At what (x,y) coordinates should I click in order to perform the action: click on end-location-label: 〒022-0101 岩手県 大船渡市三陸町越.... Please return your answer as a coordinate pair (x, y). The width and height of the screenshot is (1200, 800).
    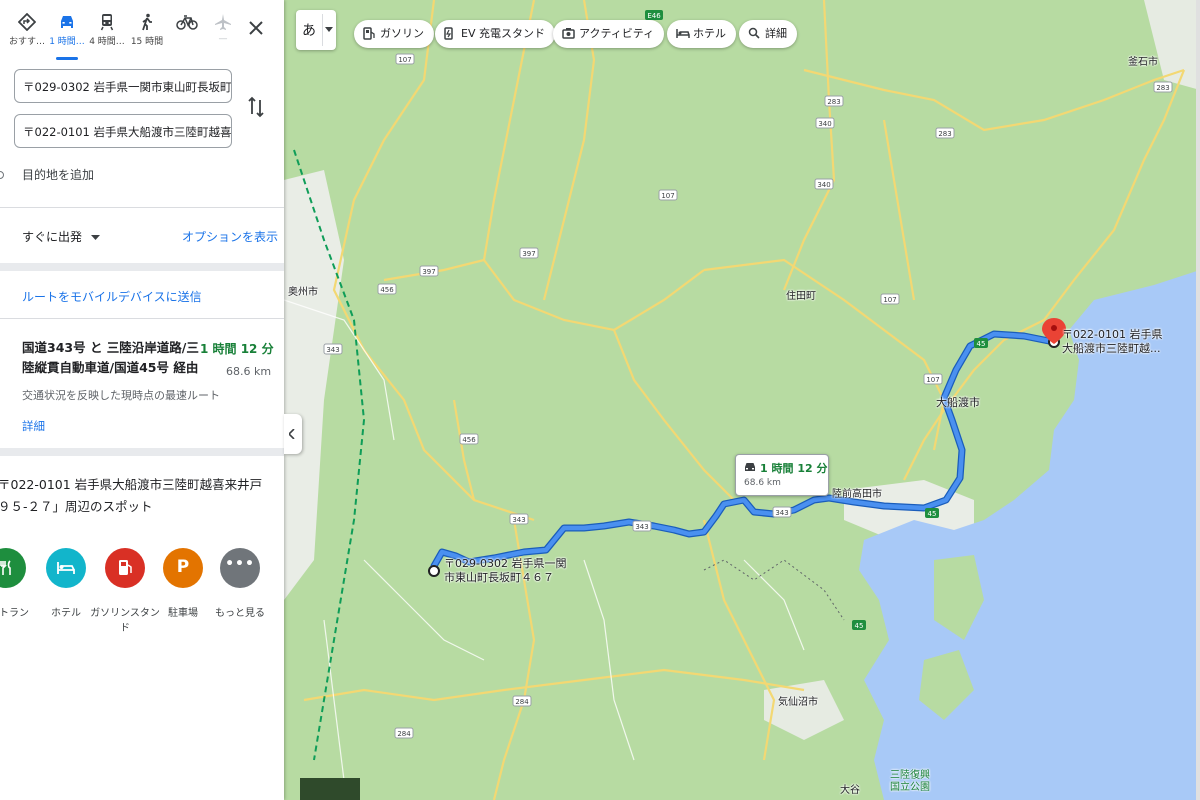
    Looking at the image, I should click on (1112, 342).